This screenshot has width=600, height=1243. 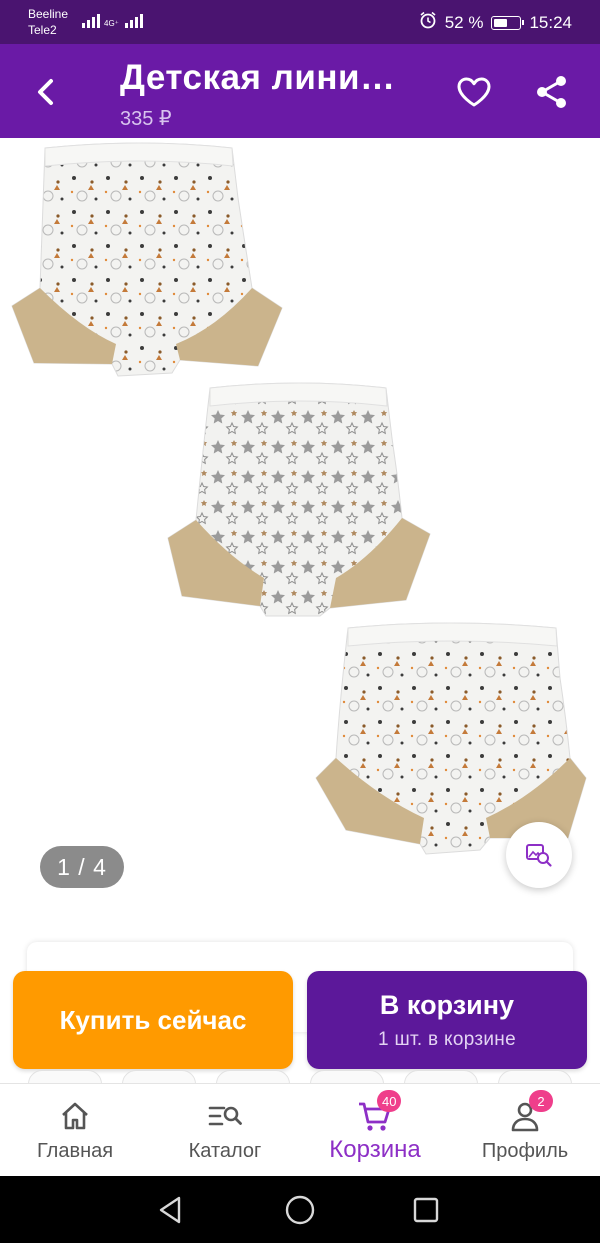 What do you see at coordinates (75, 1151) in the screenshot?
I see `nav-home-label: Главная` at bounding box center [75, 1151].